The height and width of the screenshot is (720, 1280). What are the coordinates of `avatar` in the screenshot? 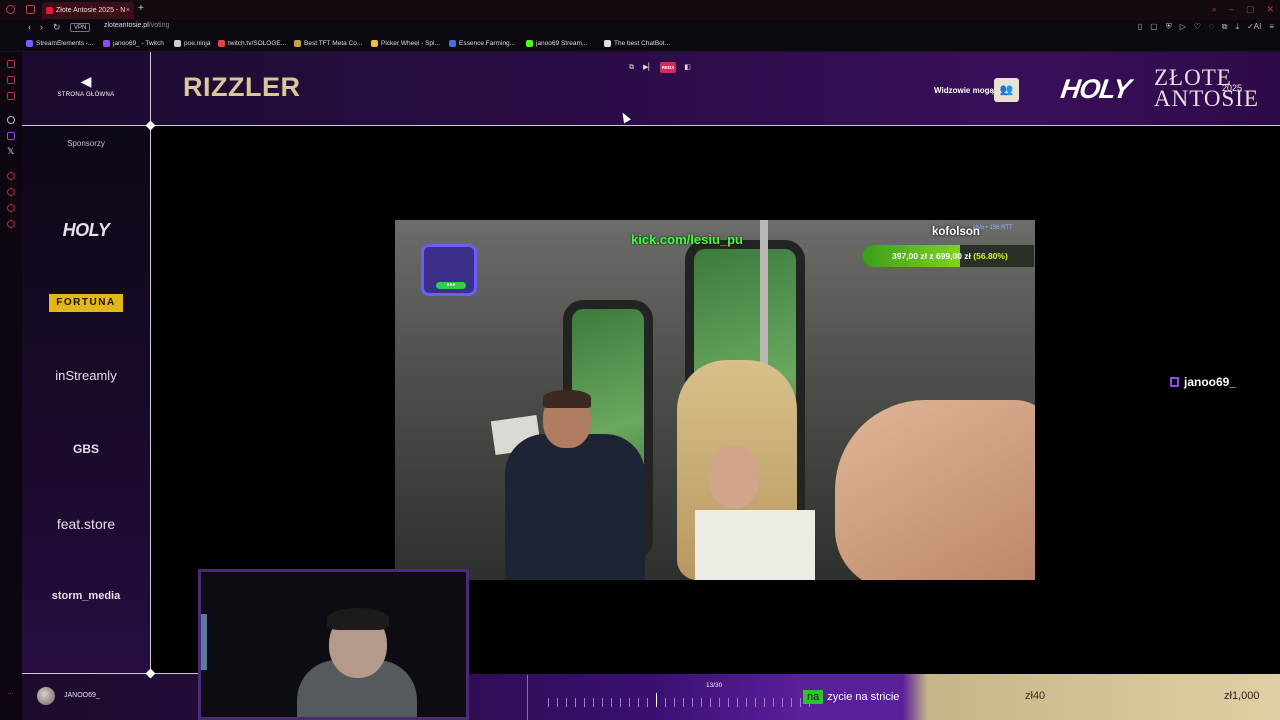 It's located at (46, 696).